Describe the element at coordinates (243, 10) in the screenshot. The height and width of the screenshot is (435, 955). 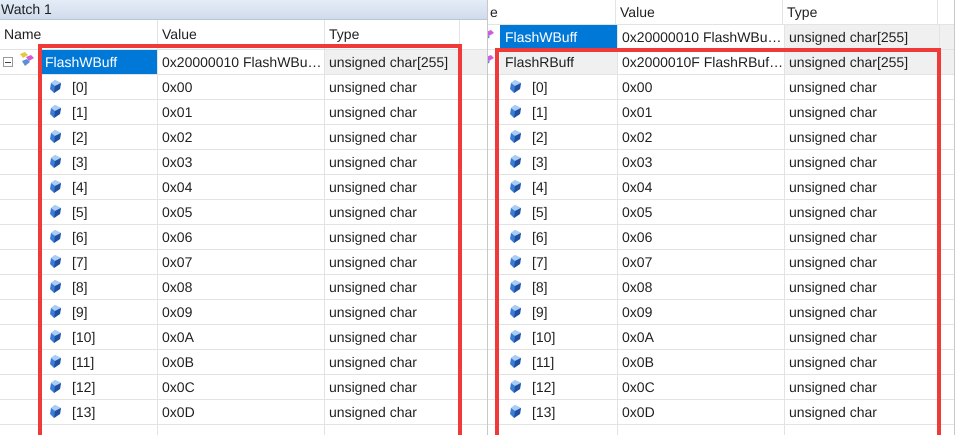
I see `panel-title: Watch 1` at that location.